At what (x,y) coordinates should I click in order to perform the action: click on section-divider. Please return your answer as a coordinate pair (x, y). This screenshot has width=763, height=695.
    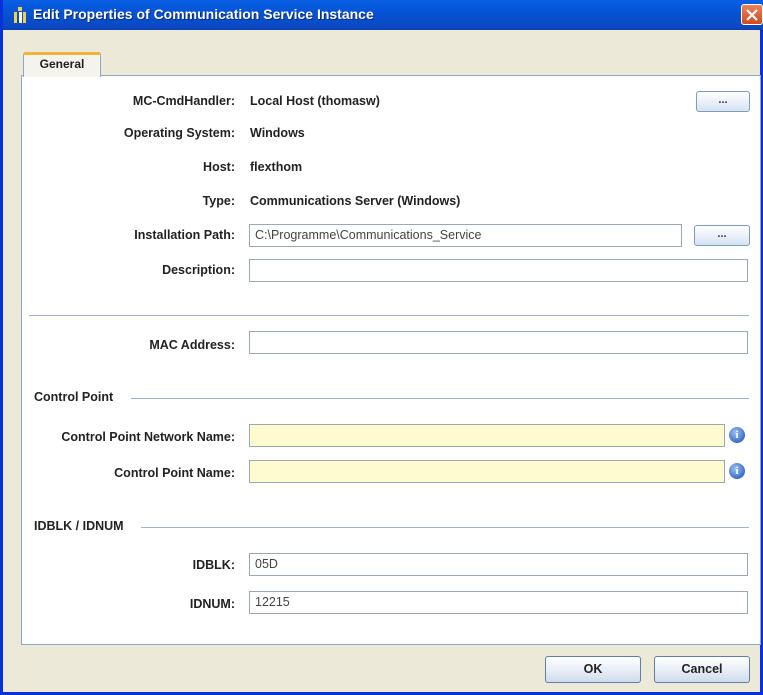
    Looking at the image, I should click on (389, 315).